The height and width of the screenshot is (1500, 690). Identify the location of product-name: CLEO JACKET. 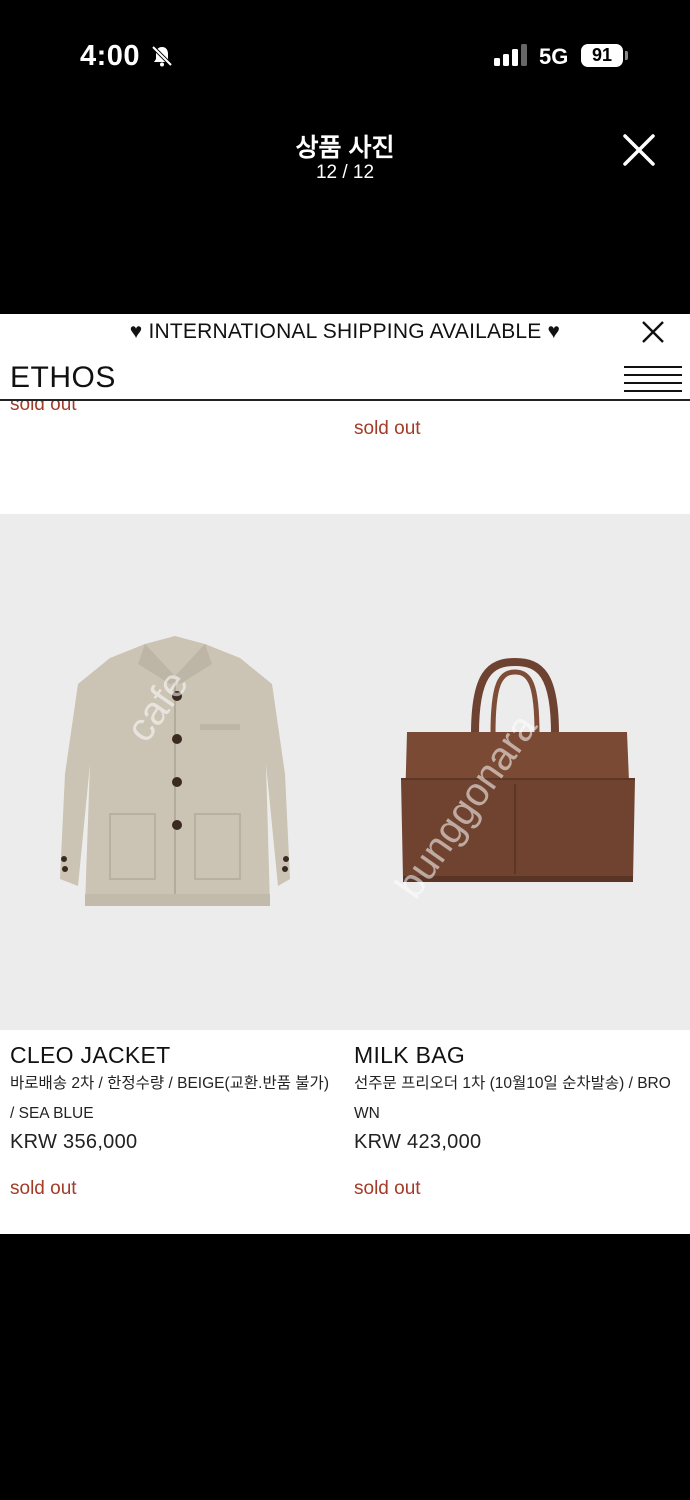
(90, 1055).